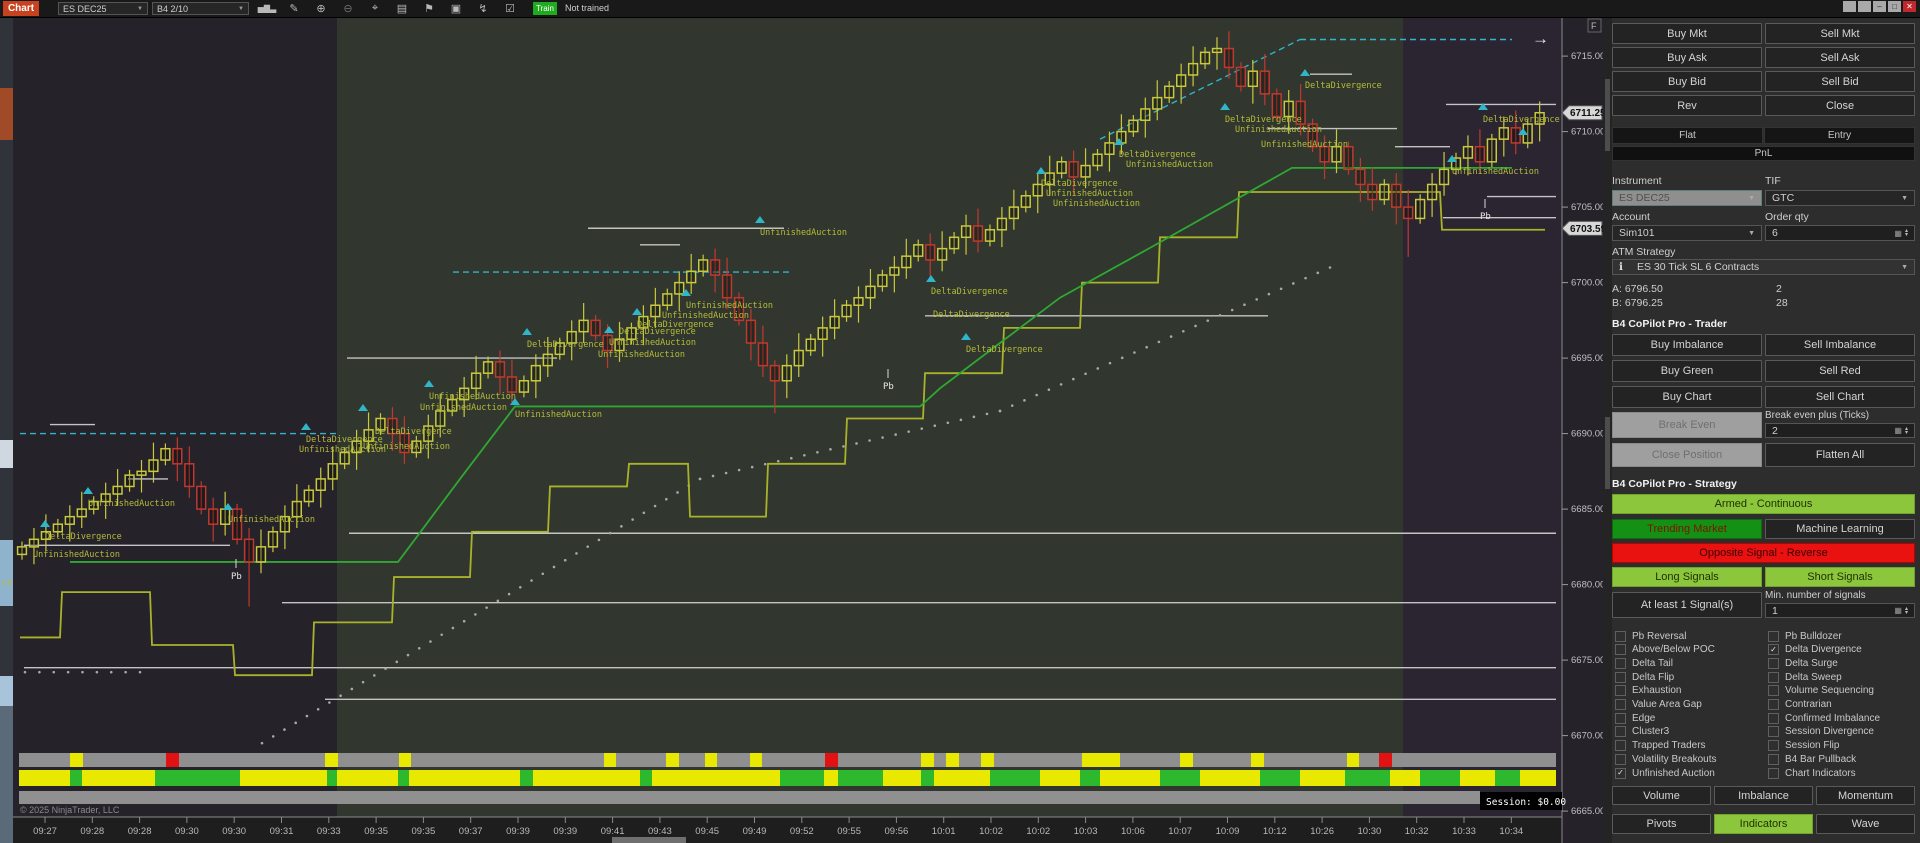  What do you see at coordinates (1687, 33) in the screenshot?
I see `buy-mkt-button: Buy Mkt` at bounding box center [1687, 33].